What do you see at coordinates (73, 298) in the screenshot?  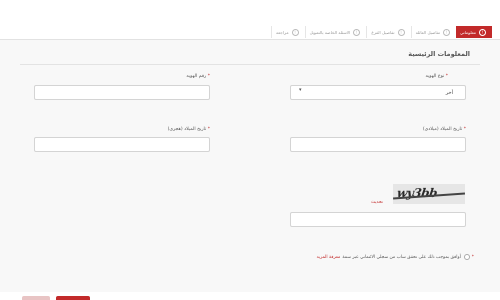 I see `primary-button` at bounding box center [73, 298].